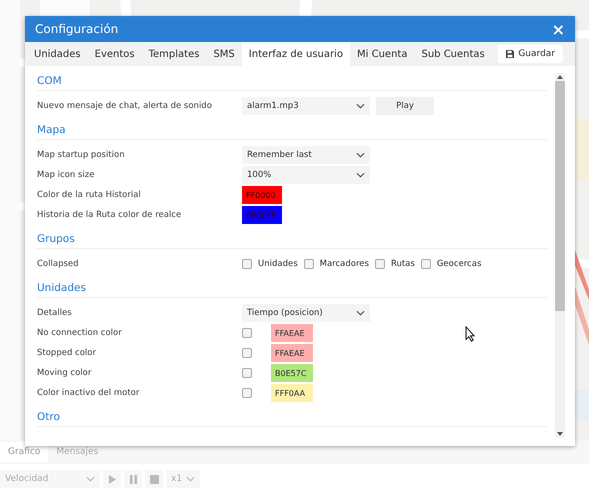 This screenshot has height=499, width=589. What do you see at coordinates (64, 373) in the screenshot?
I see `setting-label: Moving color` at bounding box center [64, 373].